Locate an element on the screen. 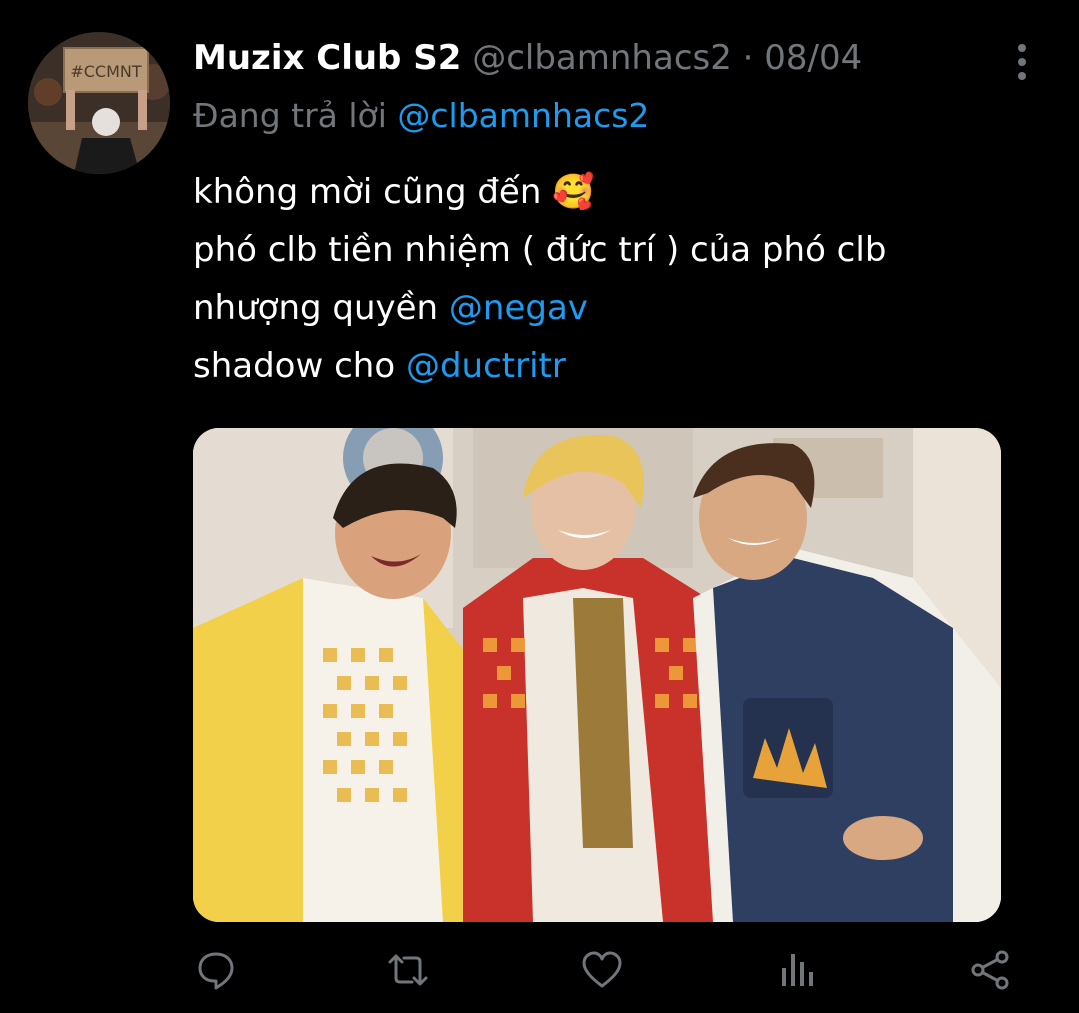 Image resolution: width=1079 pixels, height=1013 pixels. heart-icon is located at coordinates (602, 969).